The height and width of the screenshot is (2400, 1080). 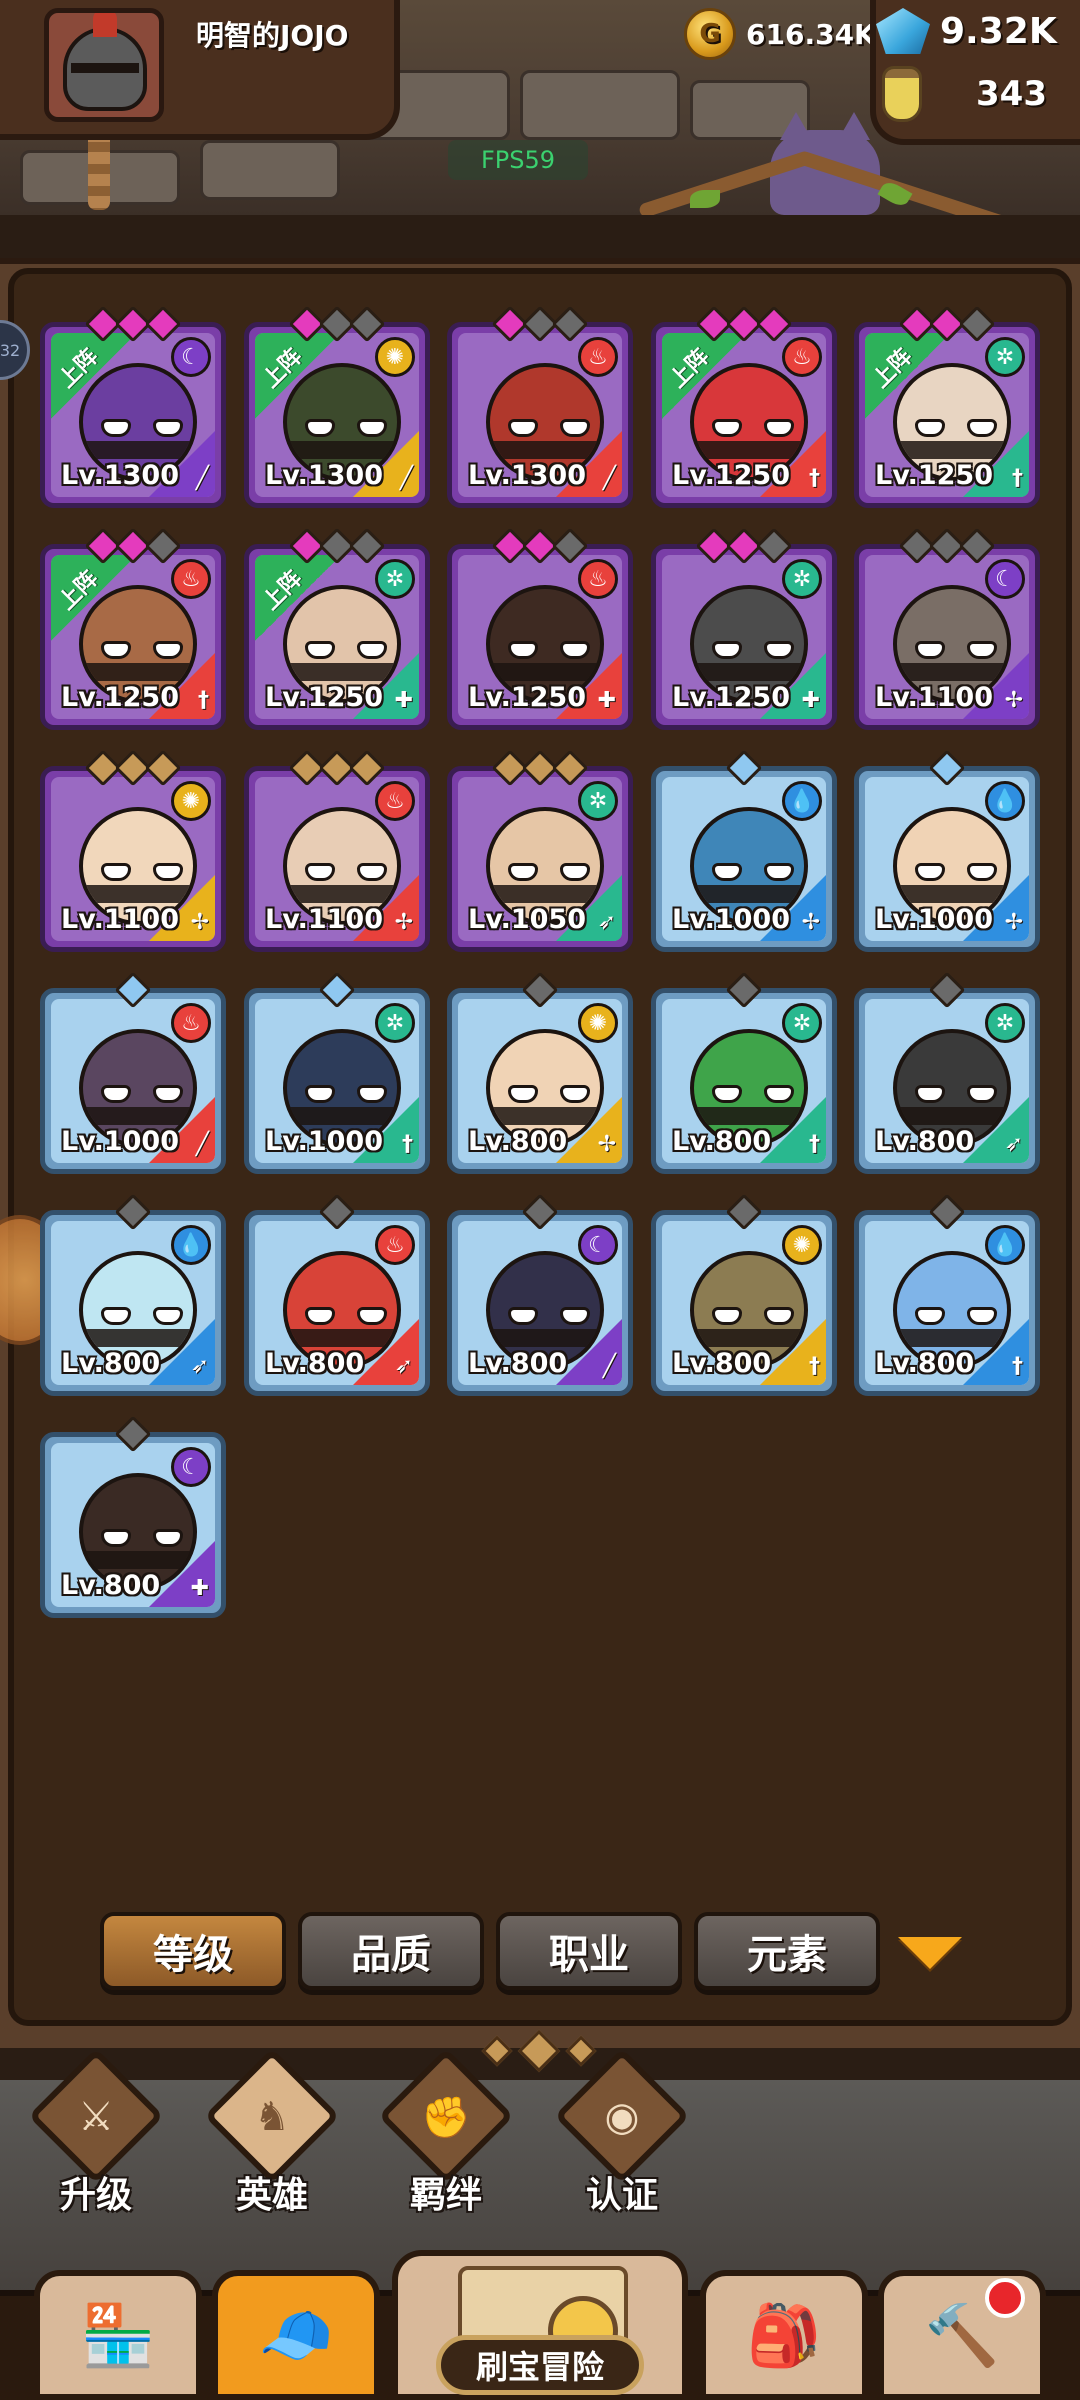 I want to click on hero-card: 上阵 ✲ ✚ Lv.1250, so click(x=337, y=628).